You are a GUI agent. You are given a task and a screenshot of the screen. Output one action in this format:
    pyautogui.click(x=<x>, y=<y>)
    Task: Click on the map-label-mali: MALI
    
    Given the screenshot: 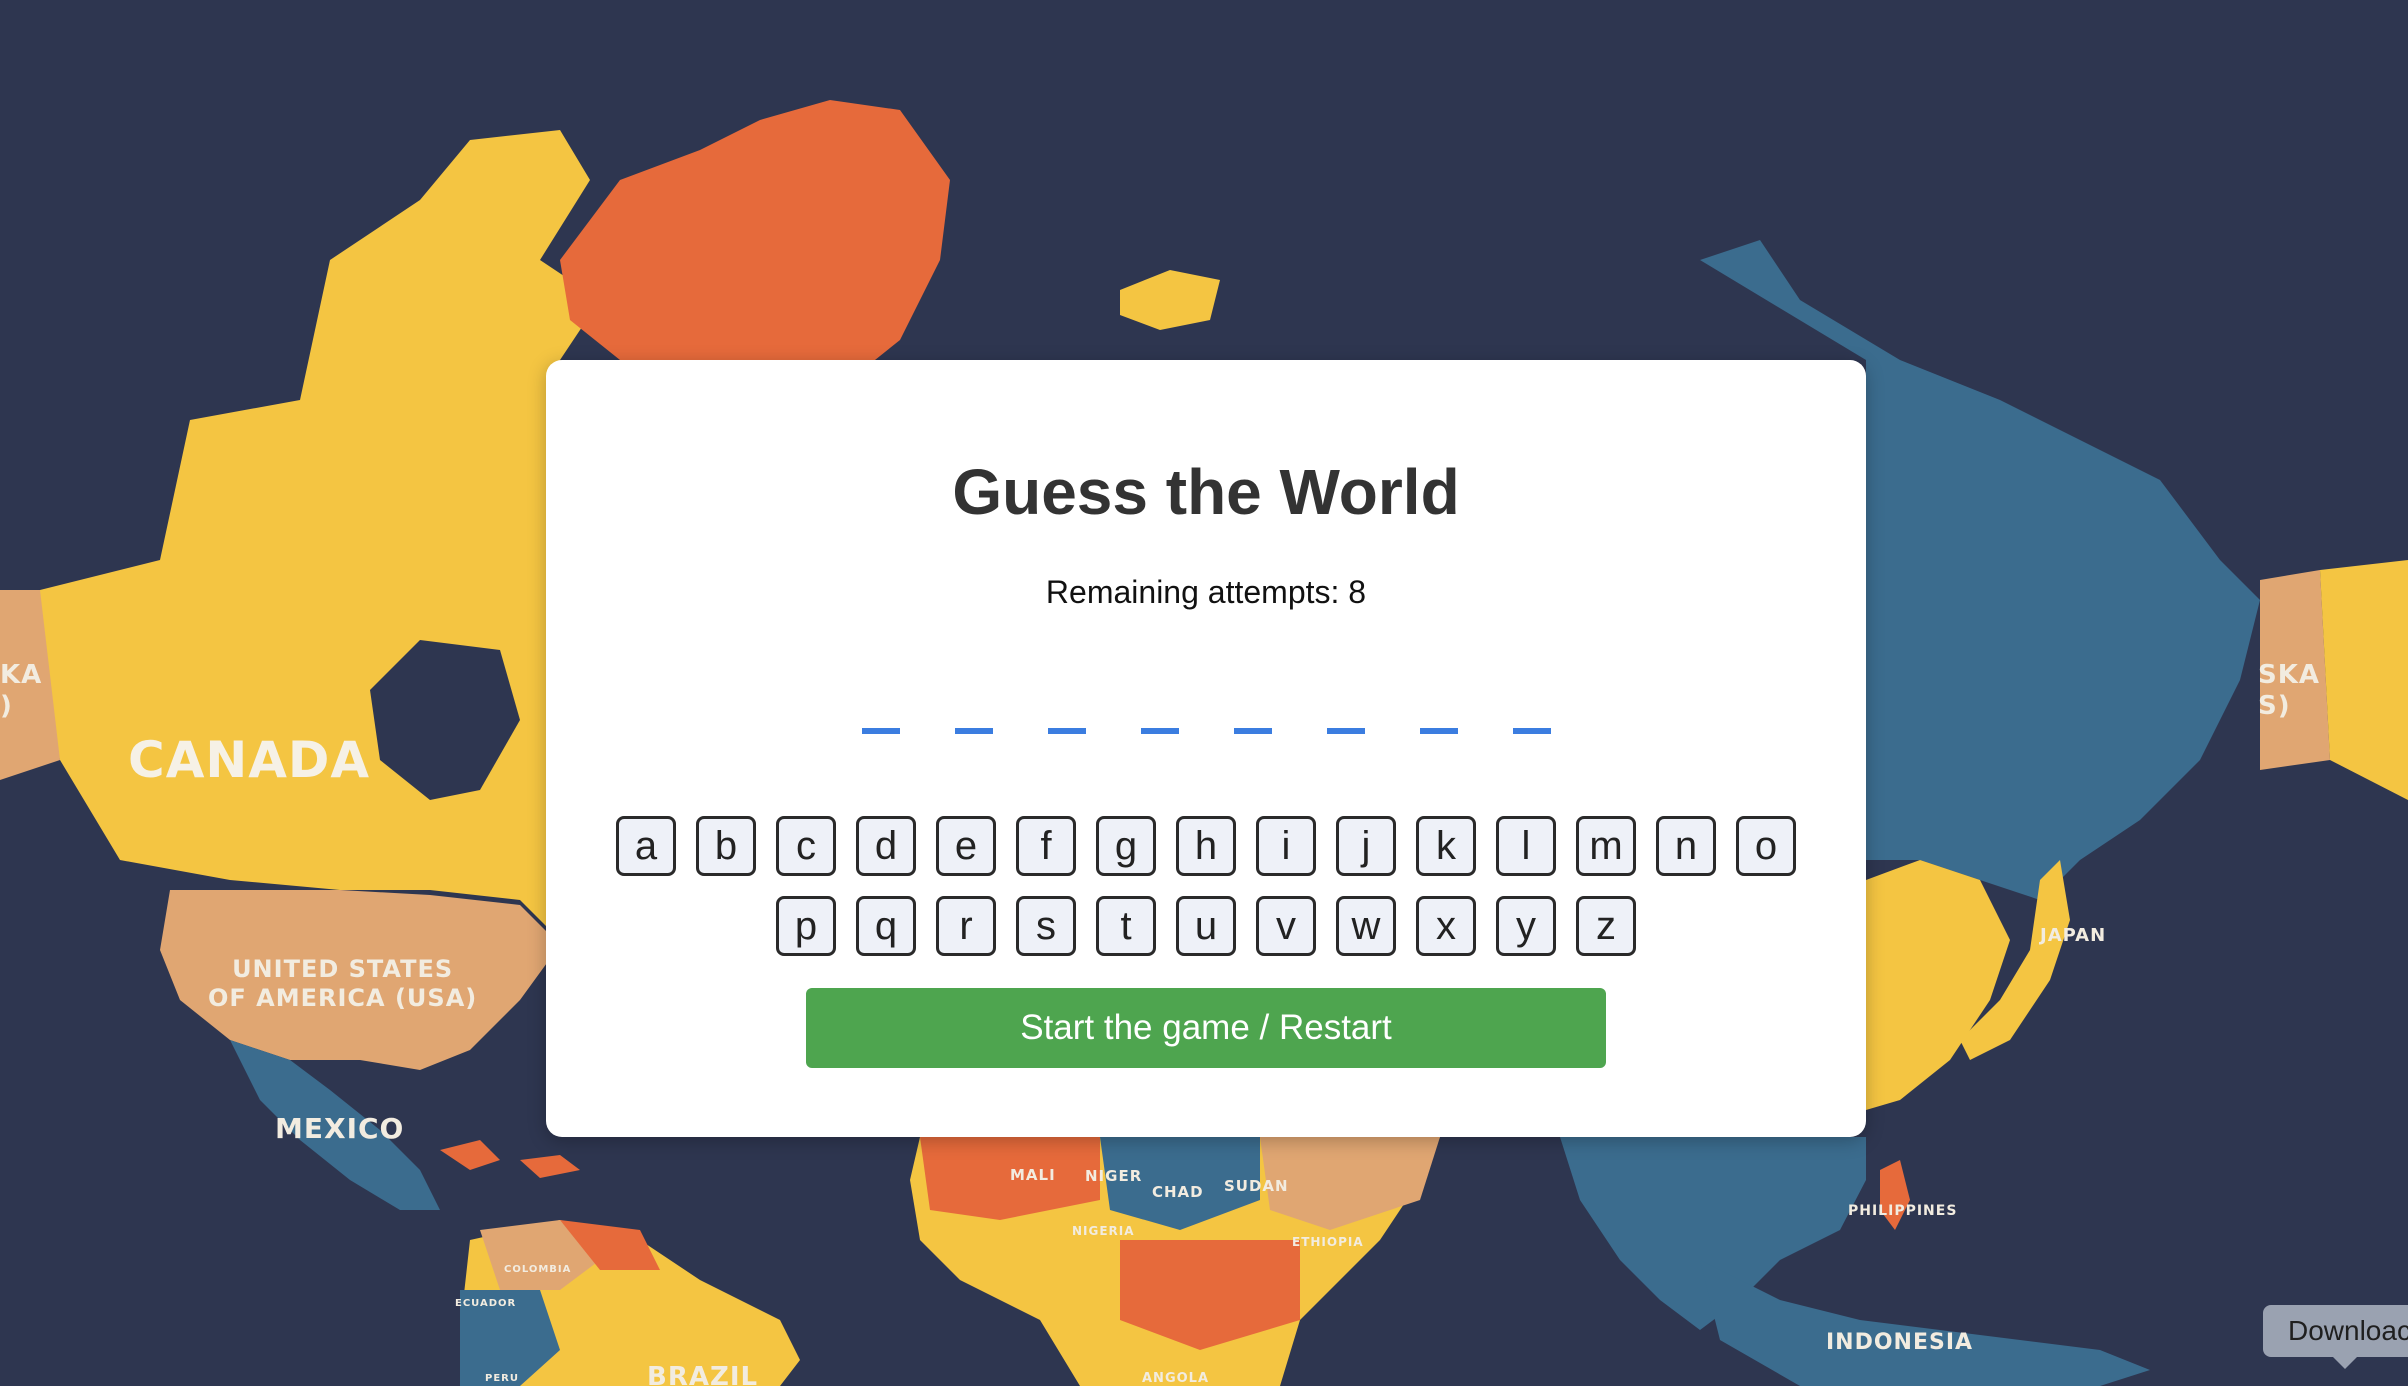 What is the action you would take?
    pyautogui.click(x=1033, y=1175)
    